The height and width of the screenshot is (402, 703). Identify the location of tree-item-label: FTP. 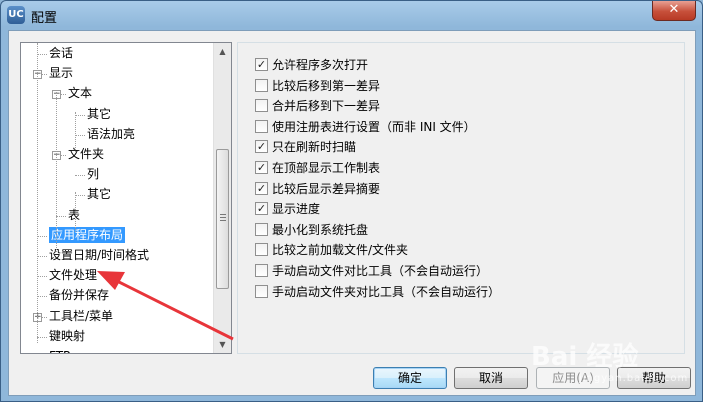
(59, 351).